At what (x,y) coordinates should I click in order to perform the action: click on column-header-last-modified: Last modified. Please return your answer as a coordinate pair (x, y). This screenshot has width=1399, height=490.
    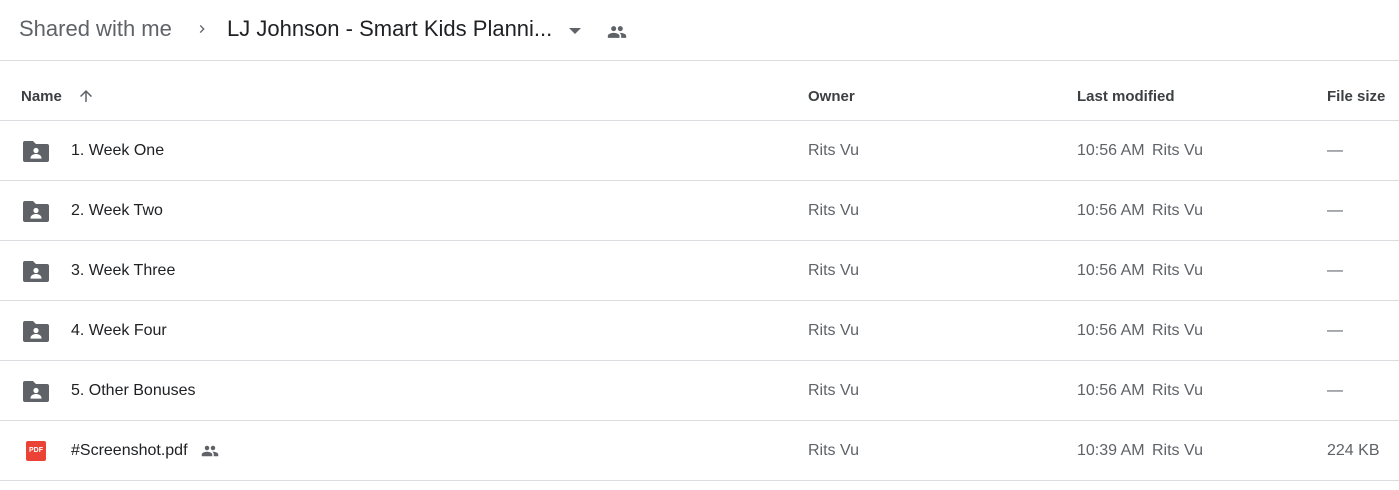
    Looking at the image, I should click on (1126, 96).